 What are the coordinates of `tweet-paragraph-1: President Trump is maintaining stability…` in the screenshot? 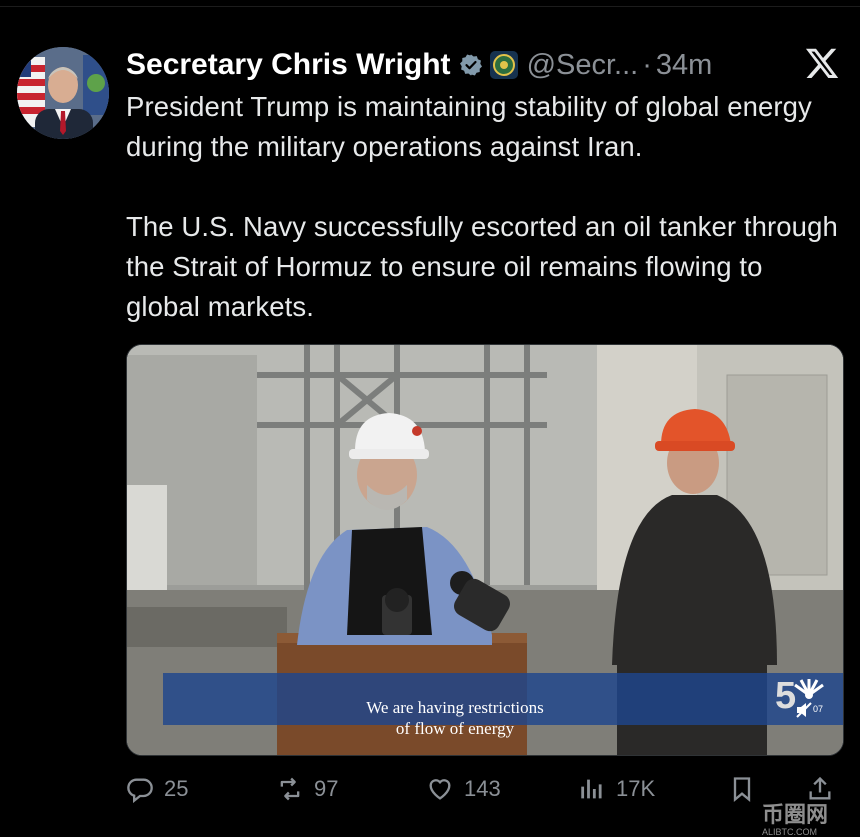 It's located at (469, 126).